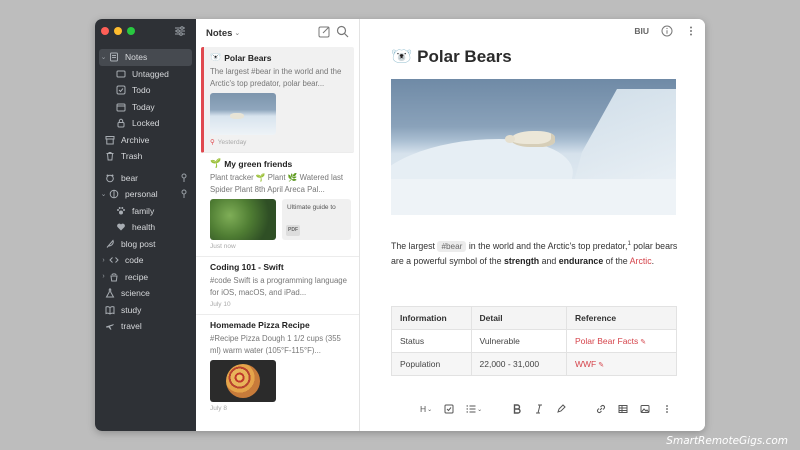 Image resolution: width=800 pixels, height=450 pixels. I want to click on format-button: BIU, so click(641, 31).